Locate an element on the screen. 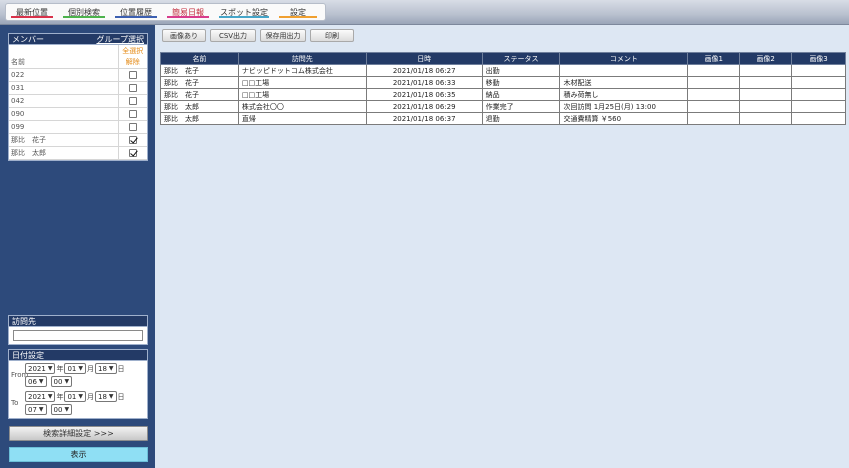  table-cell: 株式会社〇〇 is located at coordinates (302, 106).